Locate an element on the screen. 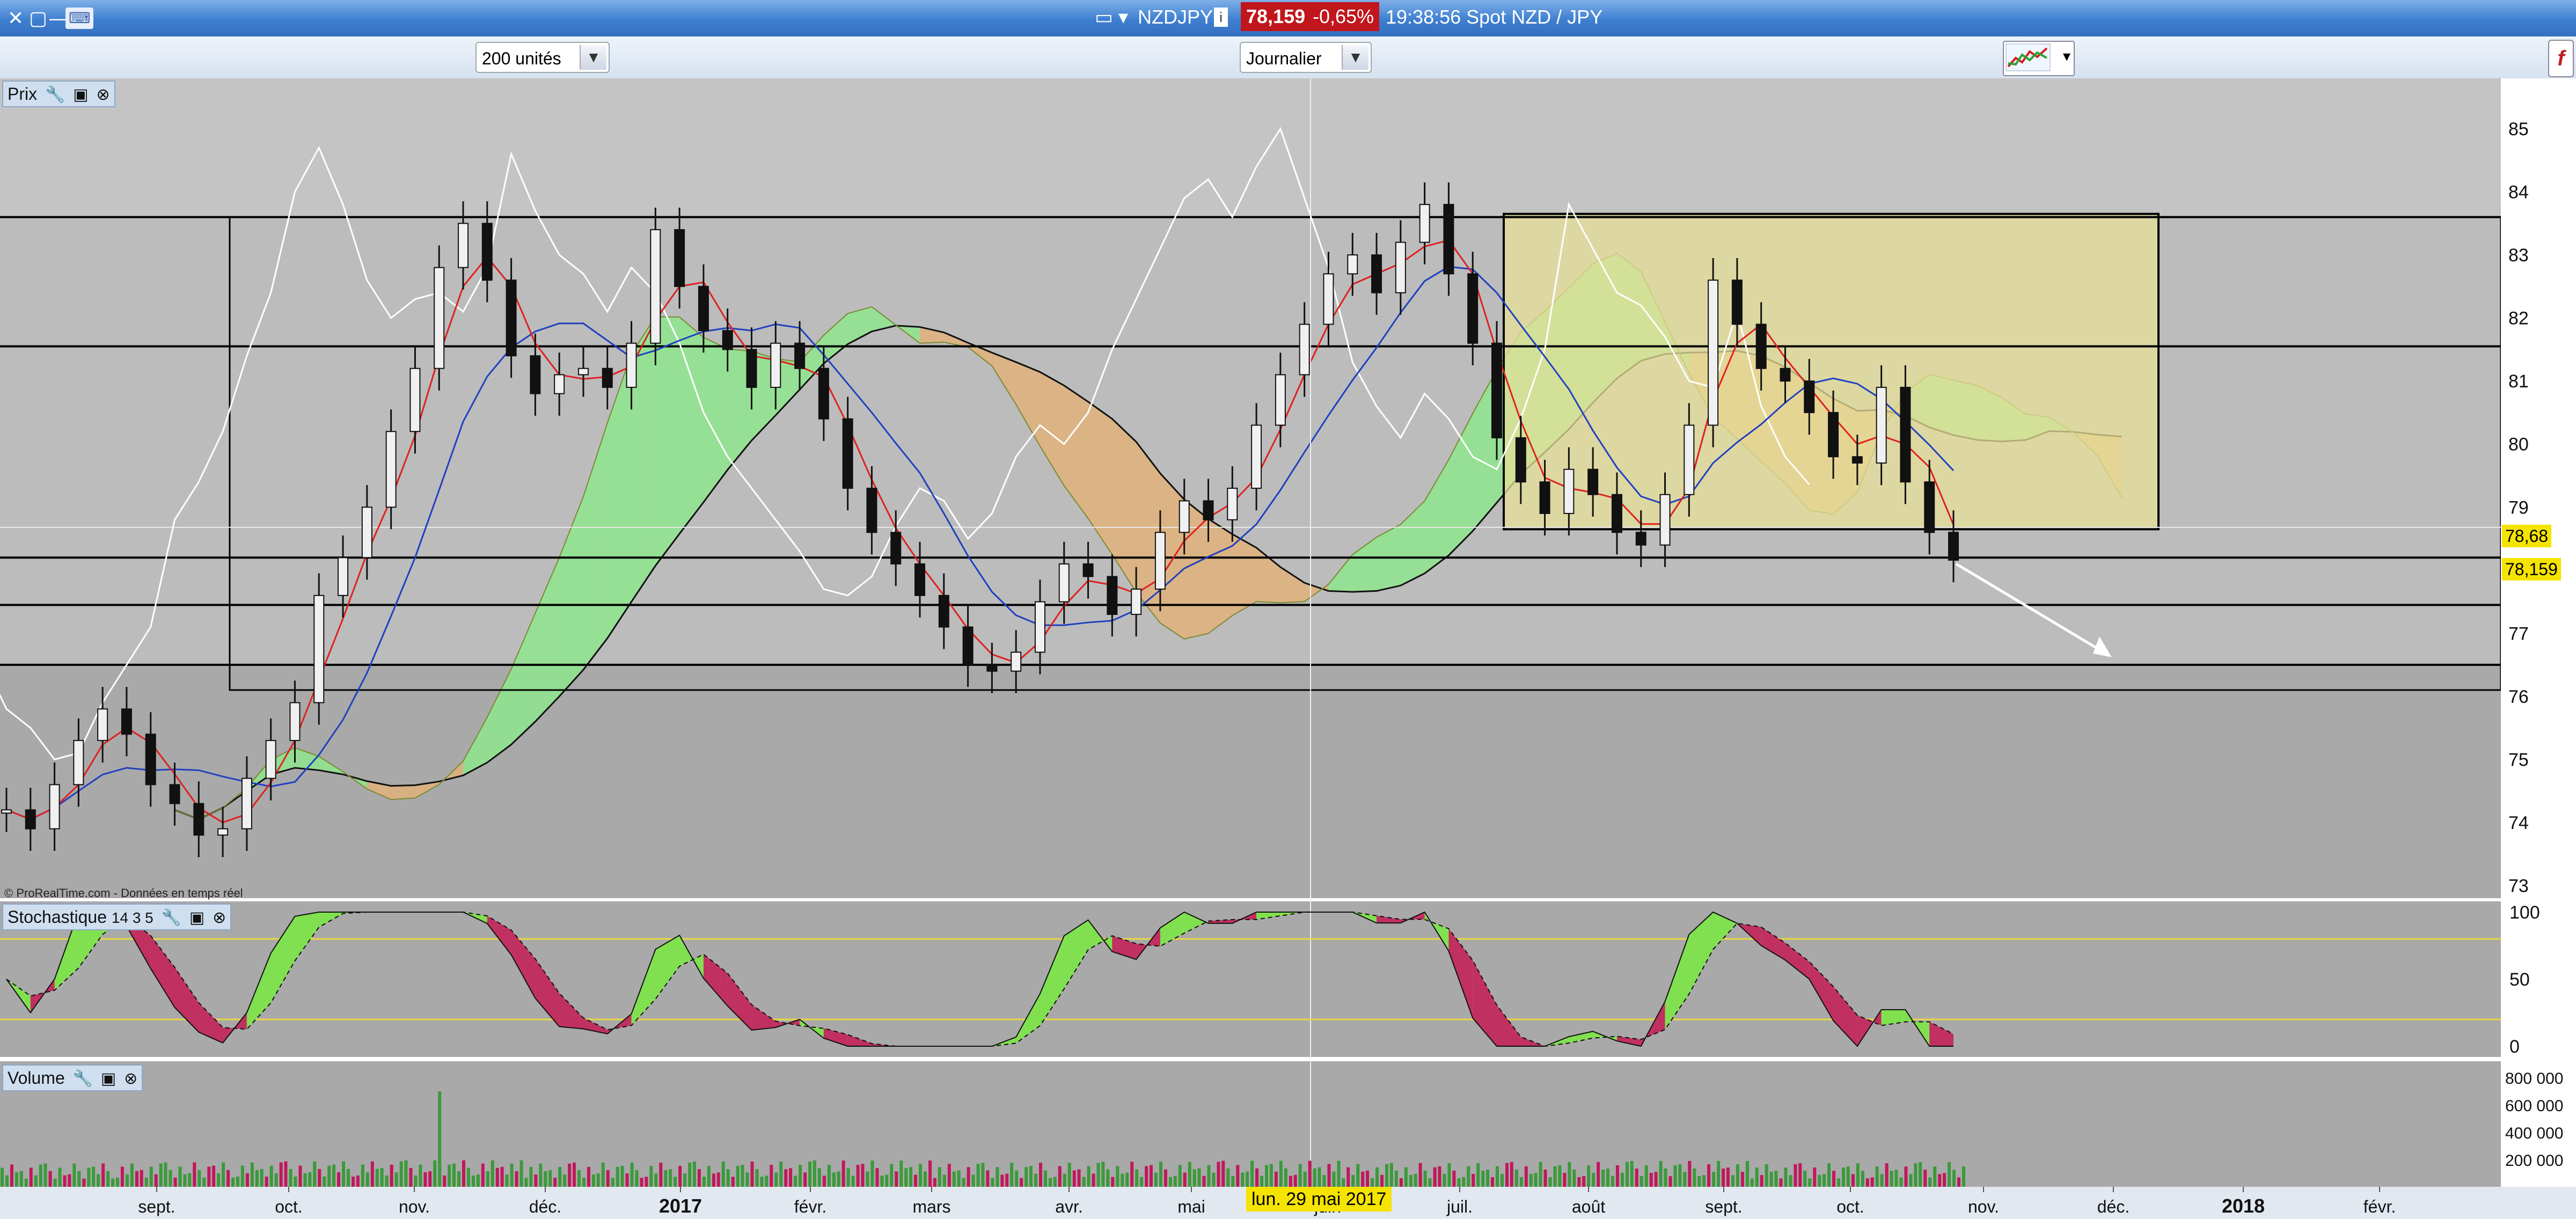 This screenshot has height=1219, width=2576. info-icon: i is located at coordinates (1221, 17).